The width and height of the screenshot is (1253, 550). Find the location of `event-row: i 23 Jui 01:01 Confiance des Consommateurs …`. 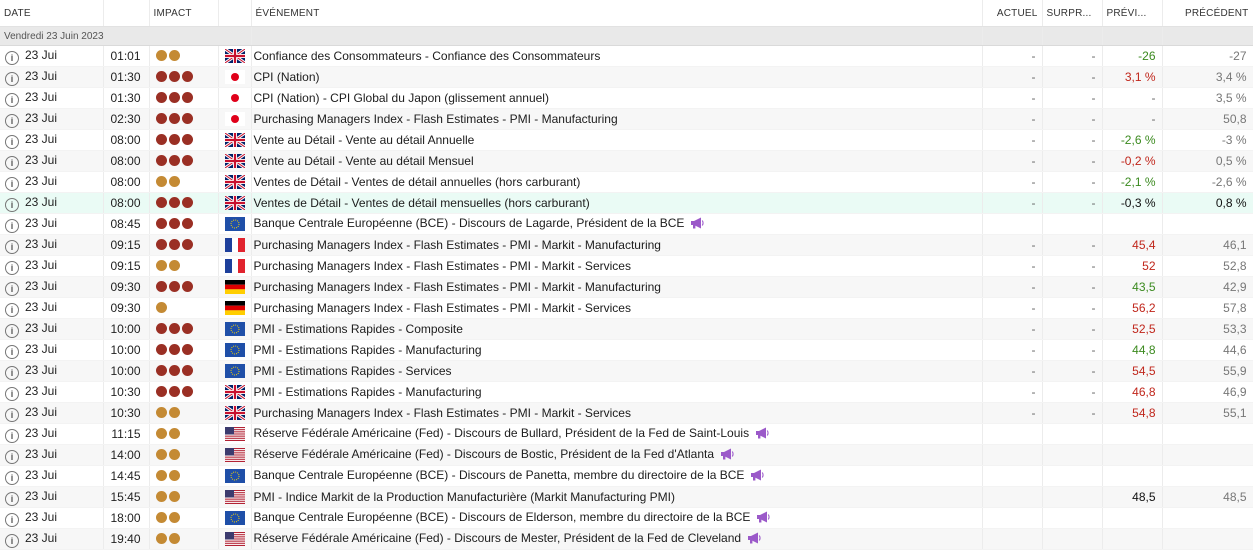

event-row: i 23 Jui 01:01 Confiance des Consommateurs … is located at coordinates (626, 56).